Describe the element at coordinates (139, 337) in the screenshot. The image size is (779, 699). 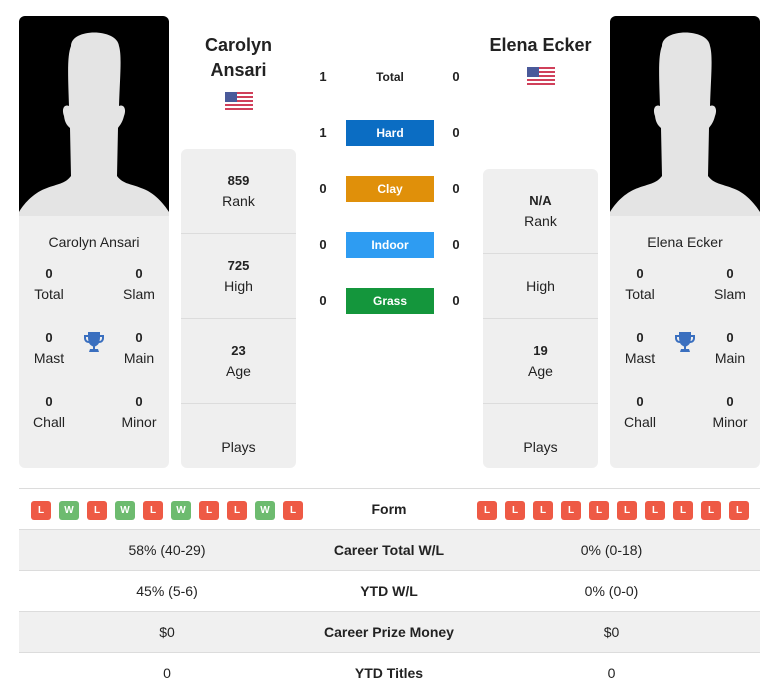
I see `titles-main-value: 0` at that location.